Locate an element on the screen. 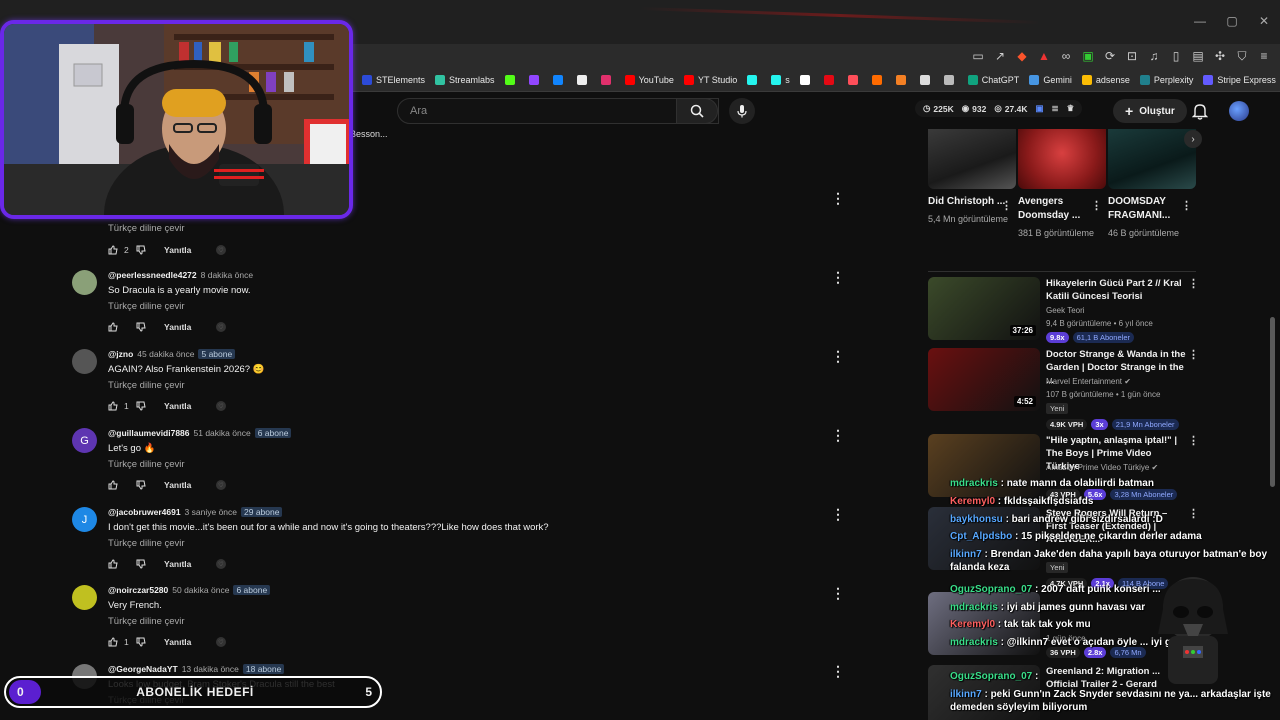 This screenshot has height=720, width=1280. bookmark-item: YouTube is located at coordinates (649, 79).